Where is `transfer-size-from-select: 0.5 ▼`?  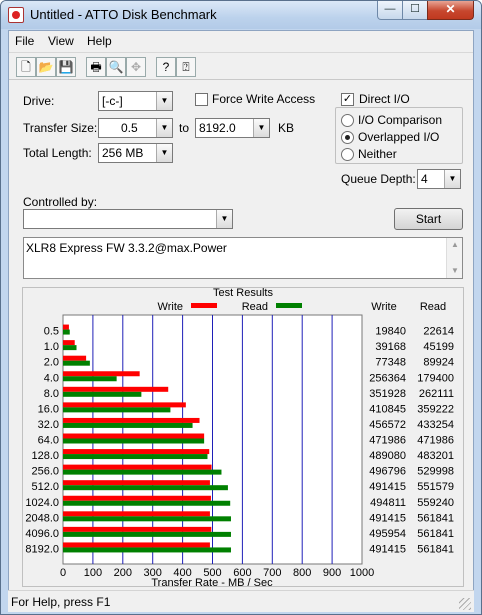 transfer-size-from-select: 0.5 ▼ is located at coordinates (135, 128).